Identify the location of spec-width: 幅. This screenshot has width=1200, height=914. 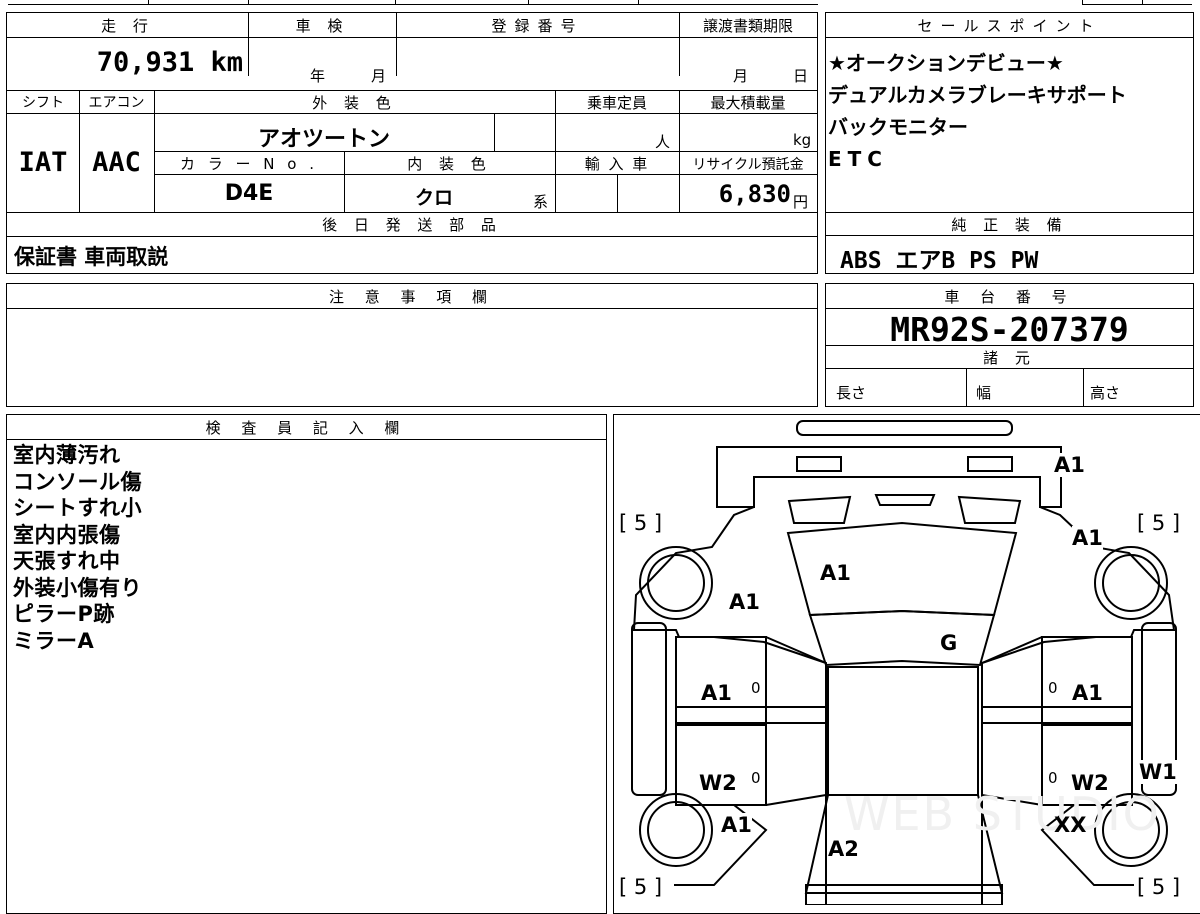
(984, 393).